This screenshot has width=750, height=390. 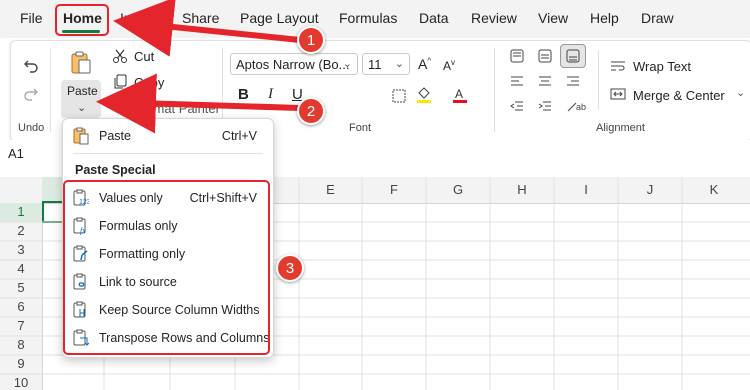 What do you see at coordinates (311, 111) in the screenshot?
I see `step-badge-2: 2` at bounding box center [311, 111].